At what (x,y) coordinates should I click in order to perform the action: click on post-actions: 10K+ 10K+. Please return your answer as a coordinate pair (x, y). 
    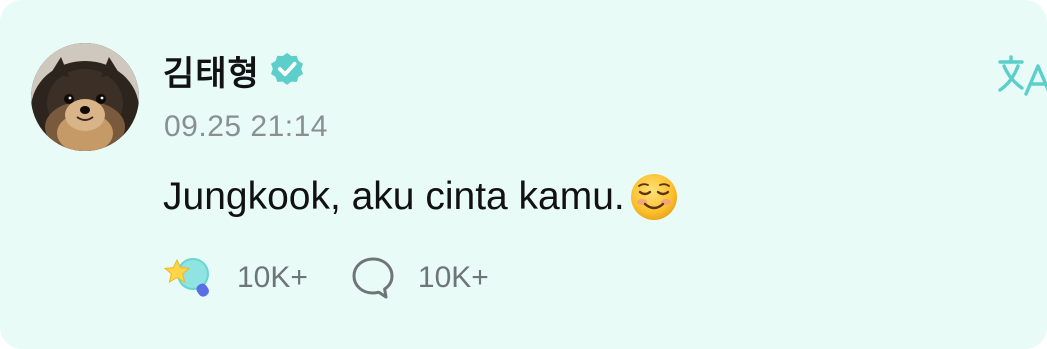
    Looking at the image, I should click on (326, 278).